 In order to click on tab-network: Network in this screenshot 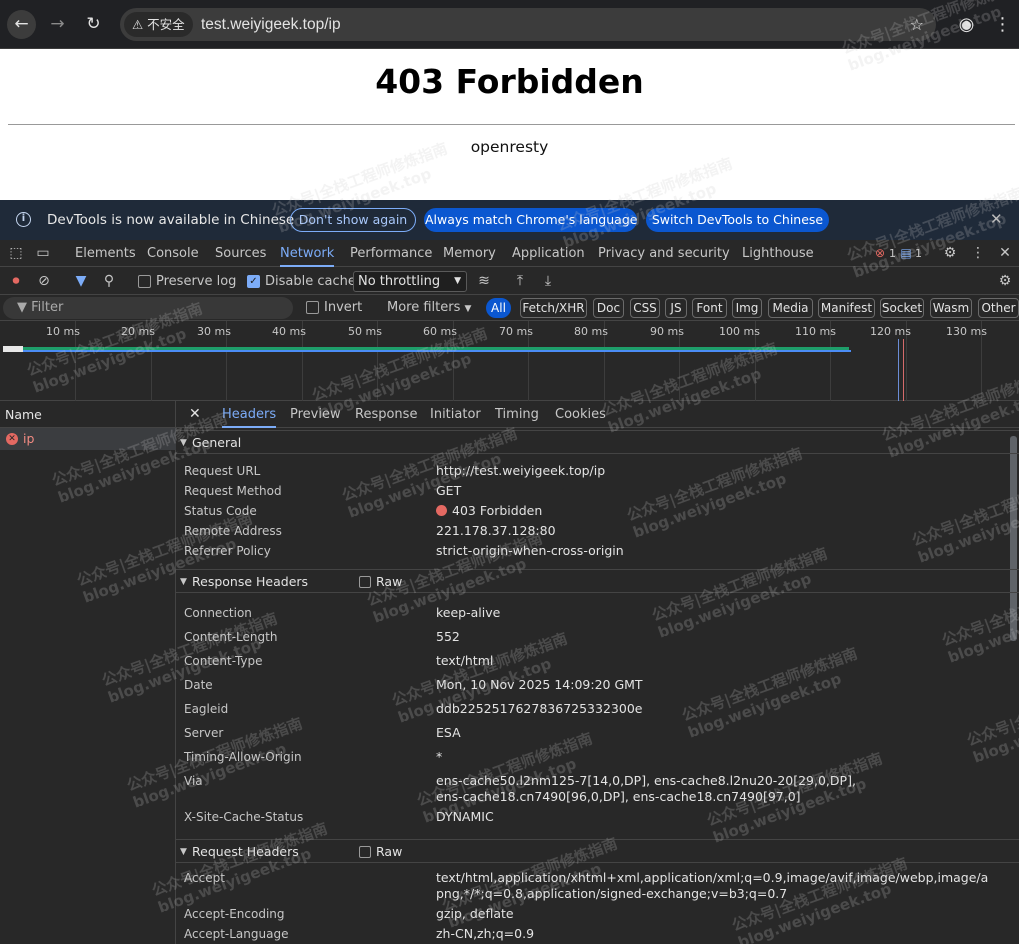, I will do `click(307, 253)`.